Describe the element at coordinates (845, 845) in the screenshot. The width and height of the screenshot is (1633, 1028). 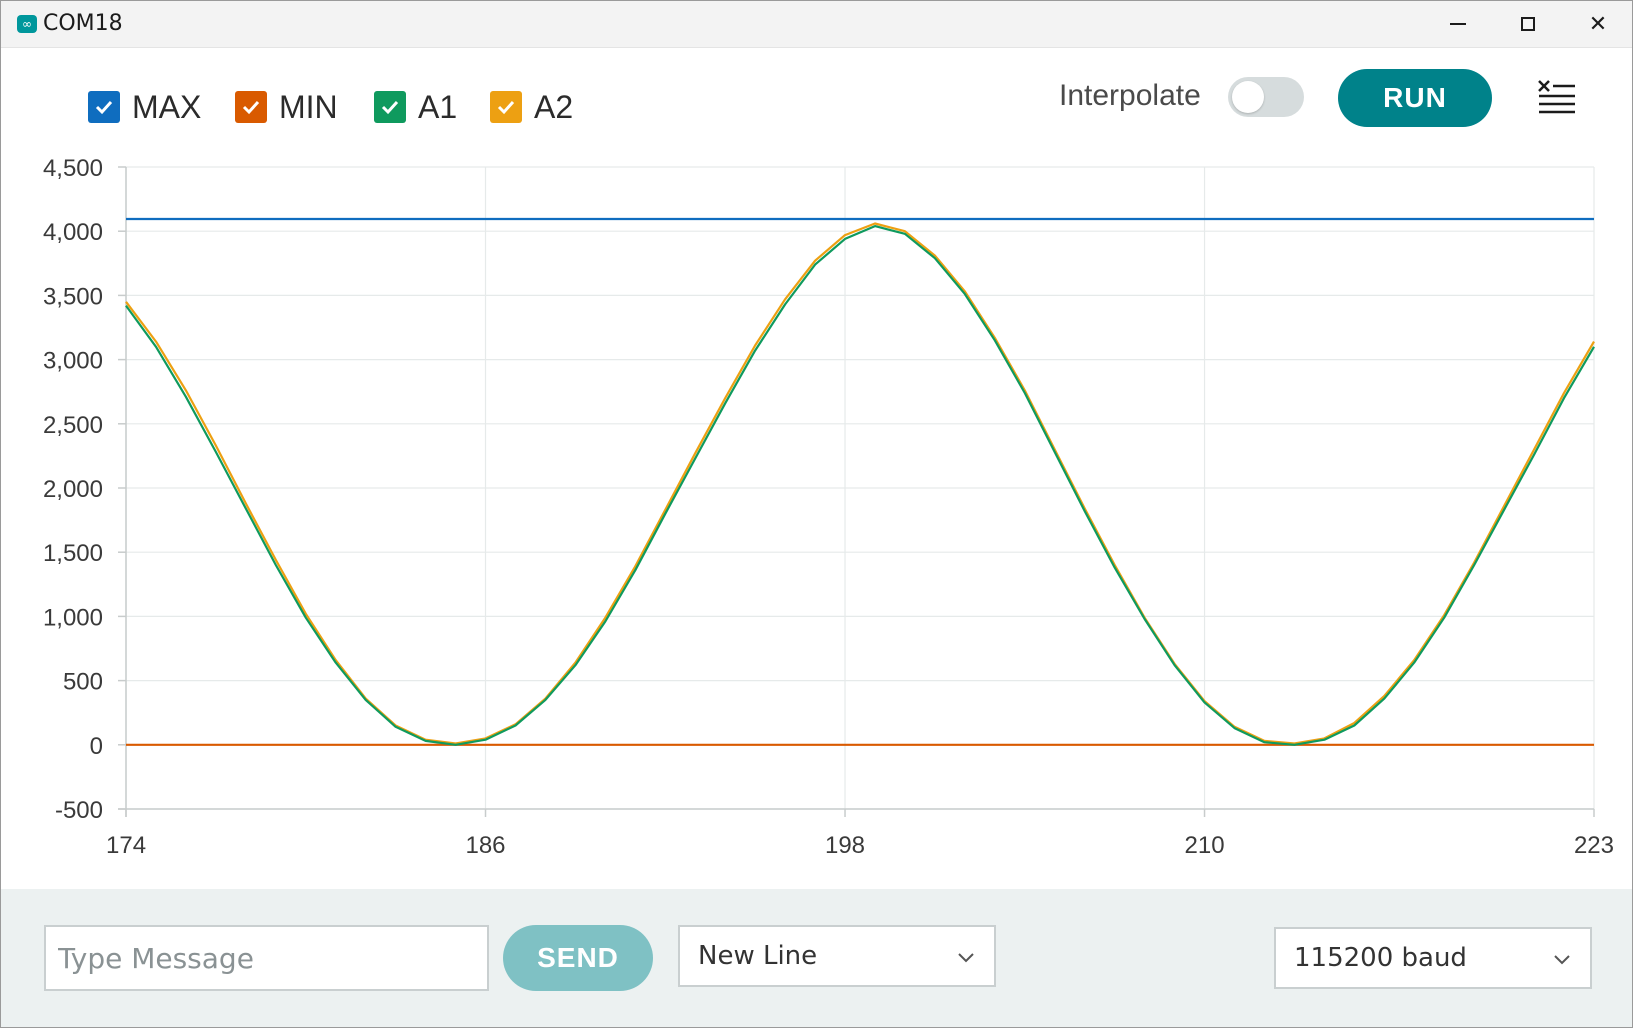
I see `x-tick-label: 198` at that location.